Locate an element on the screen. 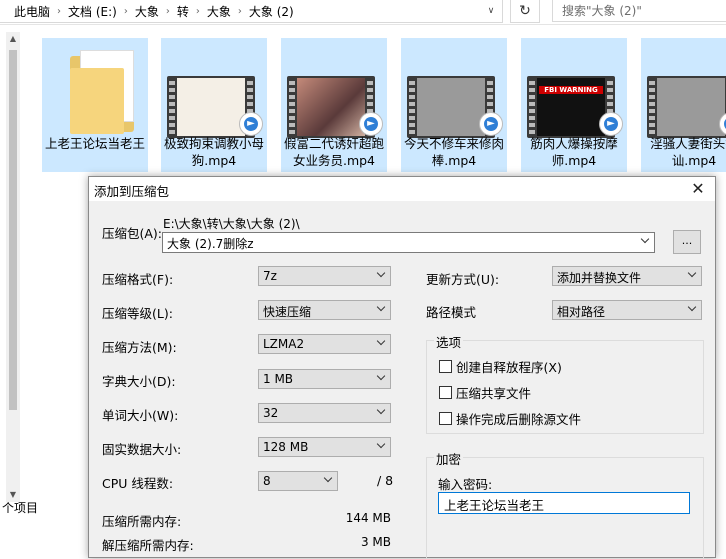  level-label: 压缩等级(L): is located at coordinates (137, 313).